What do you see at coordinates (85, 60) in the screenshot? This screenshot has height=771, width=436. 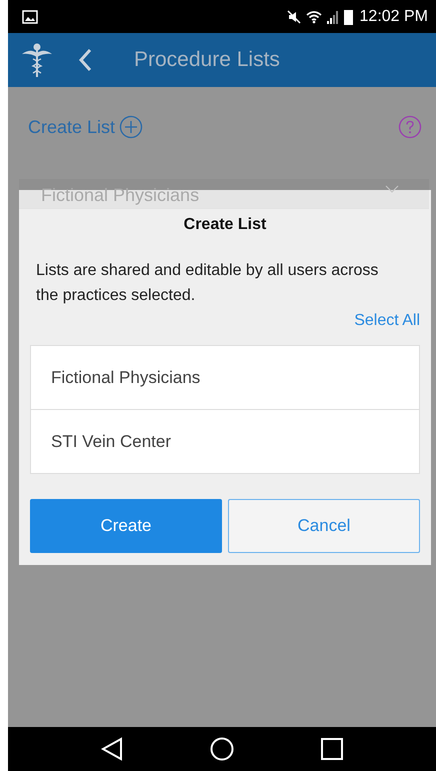 I see `back-button` at bounding box center [85, 60].